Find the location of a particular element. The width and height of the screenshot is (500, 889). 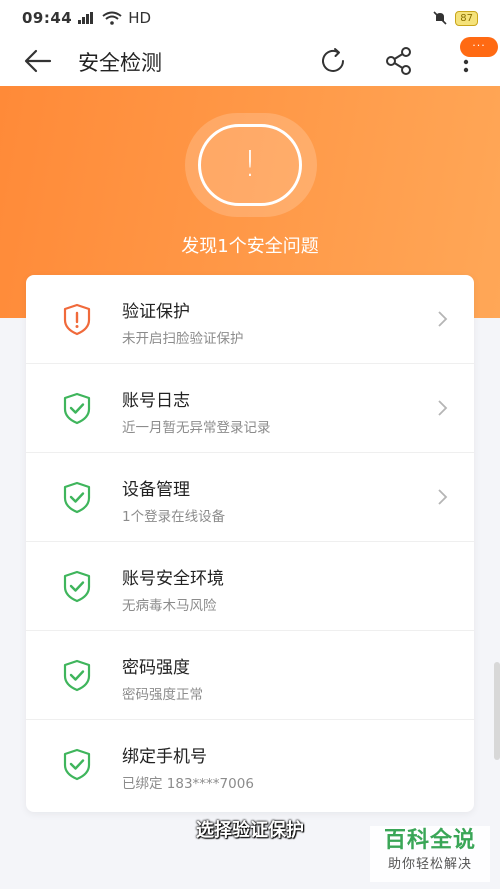

item-title: 账号日志 is located at coordinates (156, 401).